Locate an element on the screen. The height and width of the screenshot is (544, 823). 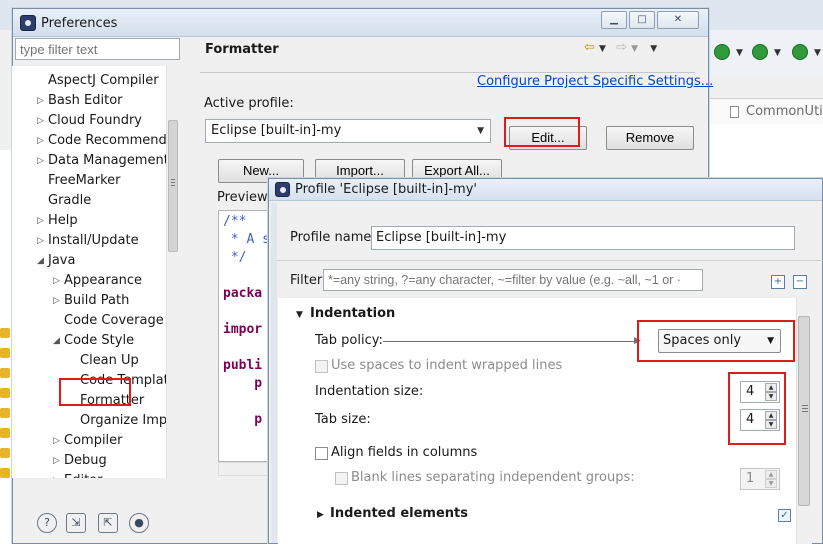
export-prefs-icon: ⇱ is located at coordinates (108, 523).